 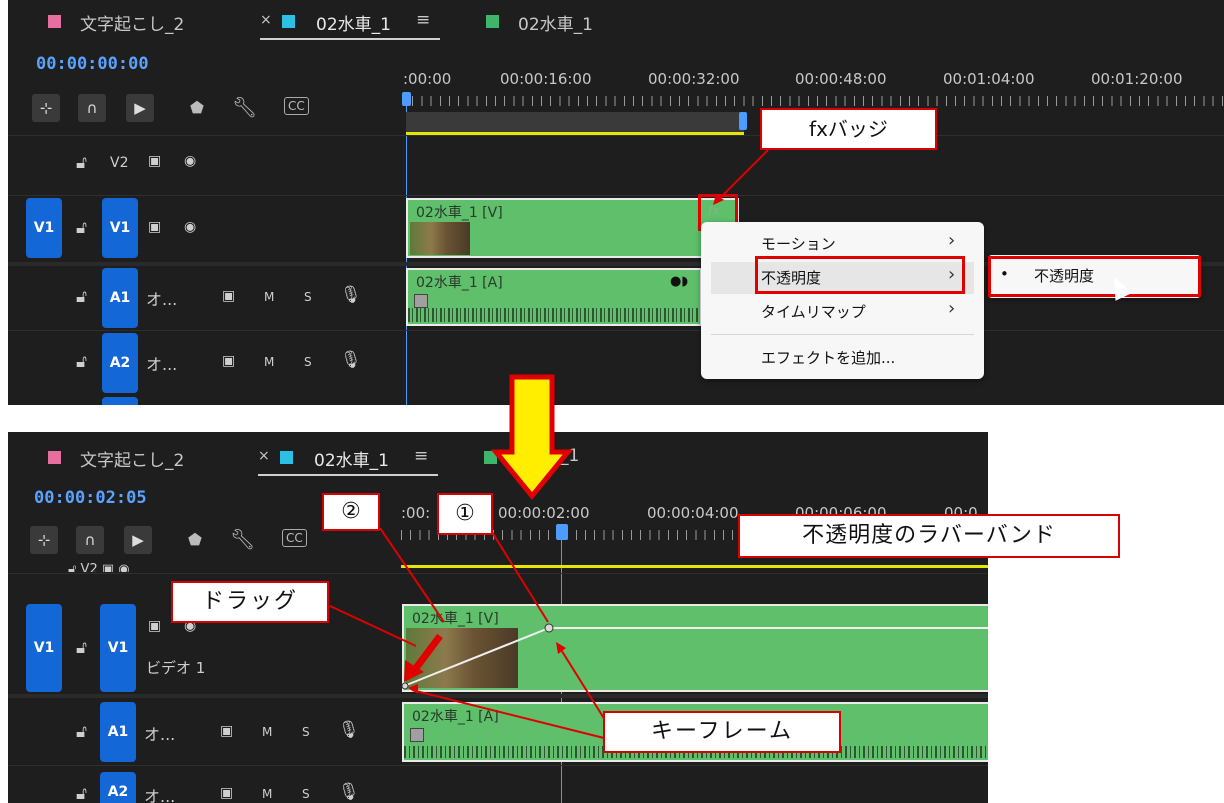 I want to click on track-target-a3-partial, so click(x=120, y=401).